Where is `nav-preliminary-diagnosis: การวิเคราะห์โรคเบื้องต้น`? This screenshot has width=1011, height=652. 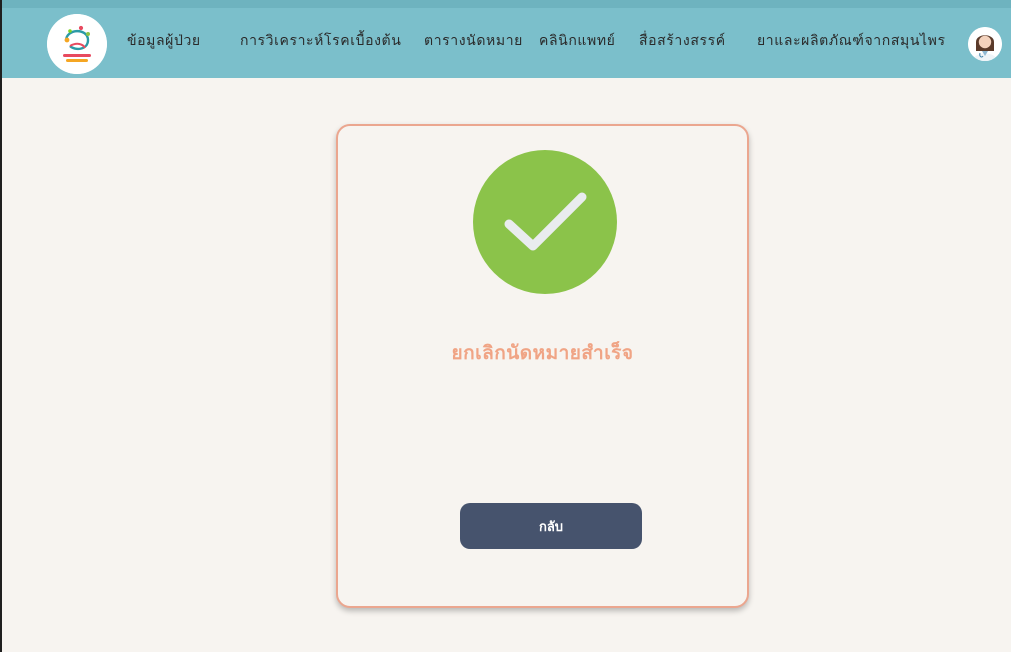
nav-preliminary-diagnosis: การวิเคราะห์โรคเบื้องต้น is located at coordinates (320, 42).